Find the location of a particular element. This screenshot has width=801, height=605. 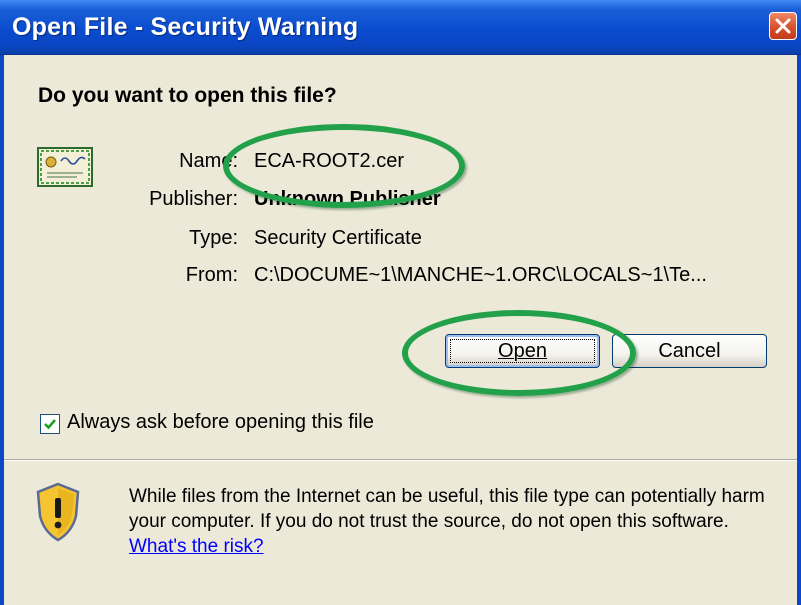

always-ask-label: Always ask before opening this file is located at coordinates (220, 422).